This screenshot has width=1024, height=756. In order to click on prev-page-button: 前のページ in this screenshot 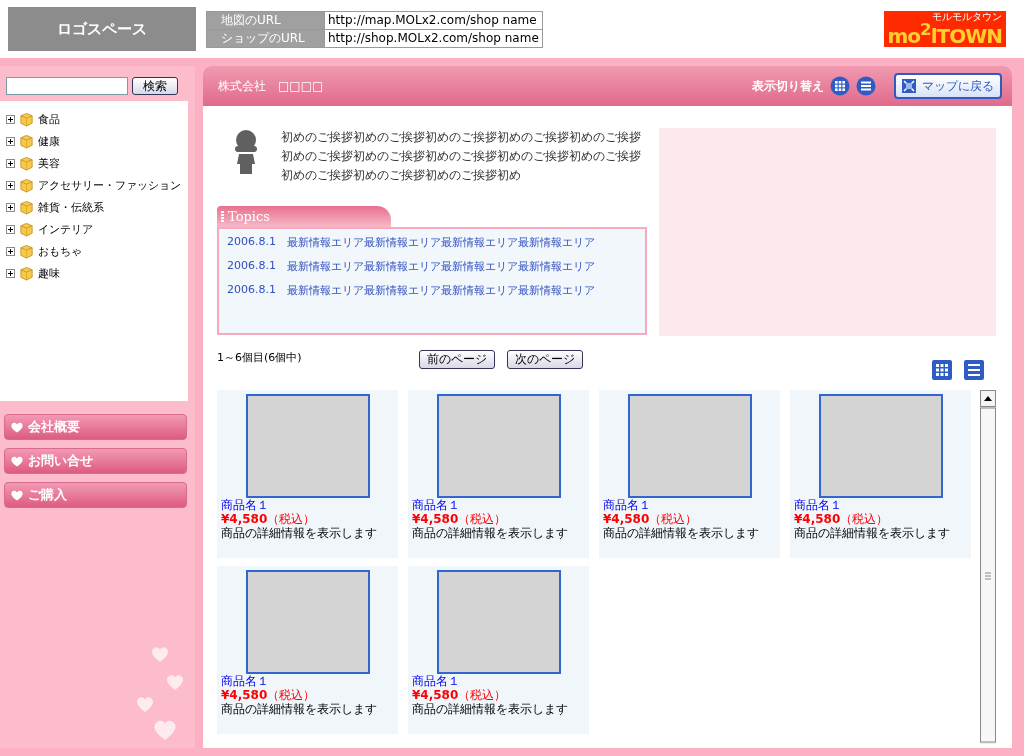, I will do `click(457, 359)`.